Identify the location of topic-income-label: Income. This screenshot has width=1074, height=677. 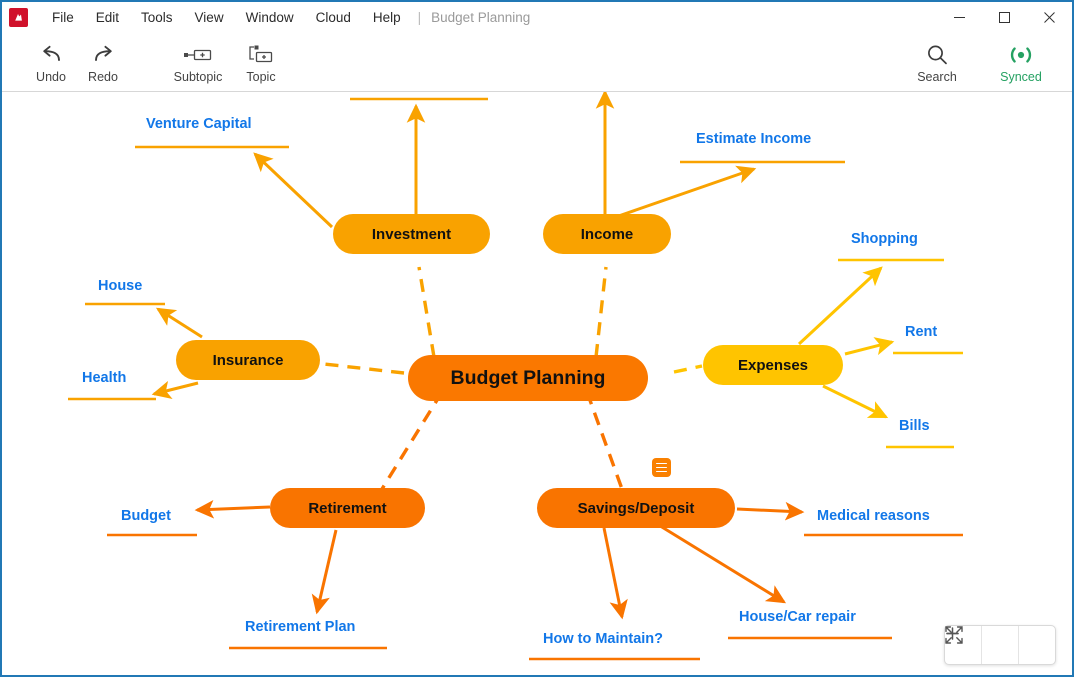
(607, 234).